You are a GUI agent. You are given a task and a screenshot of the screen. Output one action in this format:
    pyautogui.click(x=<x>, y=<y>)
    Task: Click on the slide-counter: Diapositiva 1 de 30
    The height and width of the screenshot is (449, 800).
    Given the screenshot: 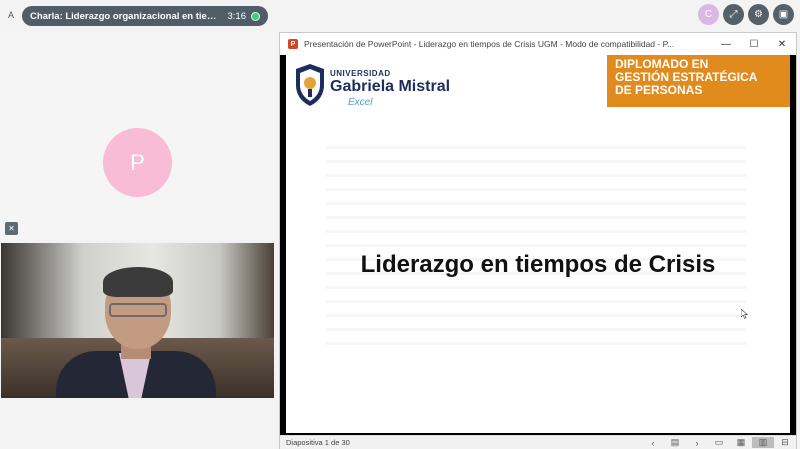 What is the action you would take?
    pyautogui.click(x=318, y=442)
    